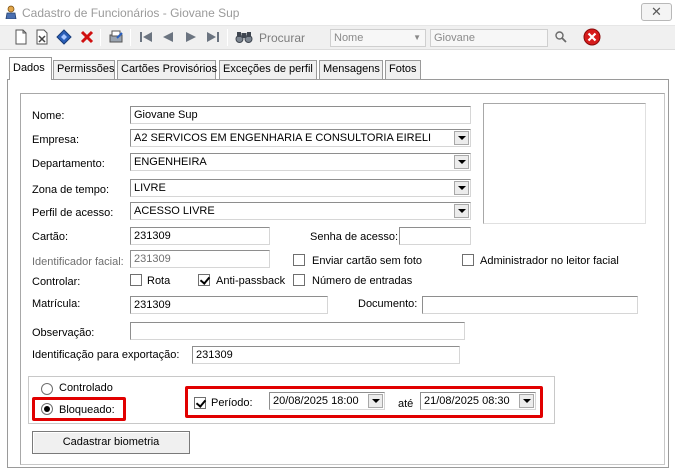  I want to click on exportacao-input: 231309, so click(326, 355).